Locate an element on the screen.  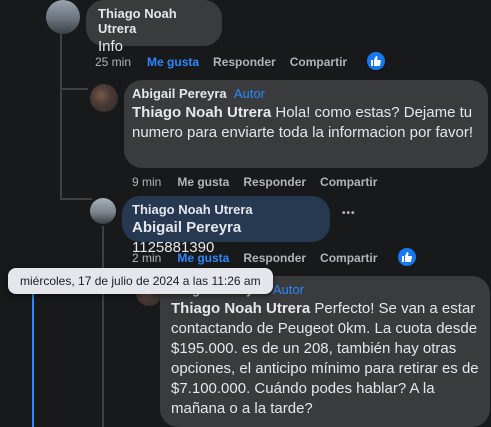
comment-actions-3: 2 min Me gusta Responder Compartir is located at coordinates (261, 258).